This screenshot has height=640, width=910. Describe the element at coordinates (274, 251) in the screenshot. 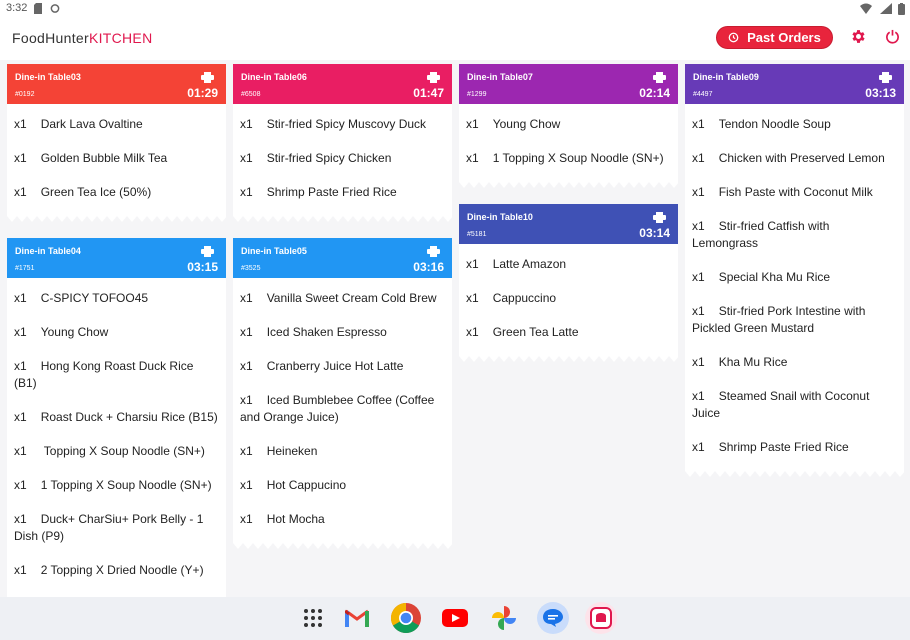

I see `ticket-table-name: Dine-in Table05` at that location.